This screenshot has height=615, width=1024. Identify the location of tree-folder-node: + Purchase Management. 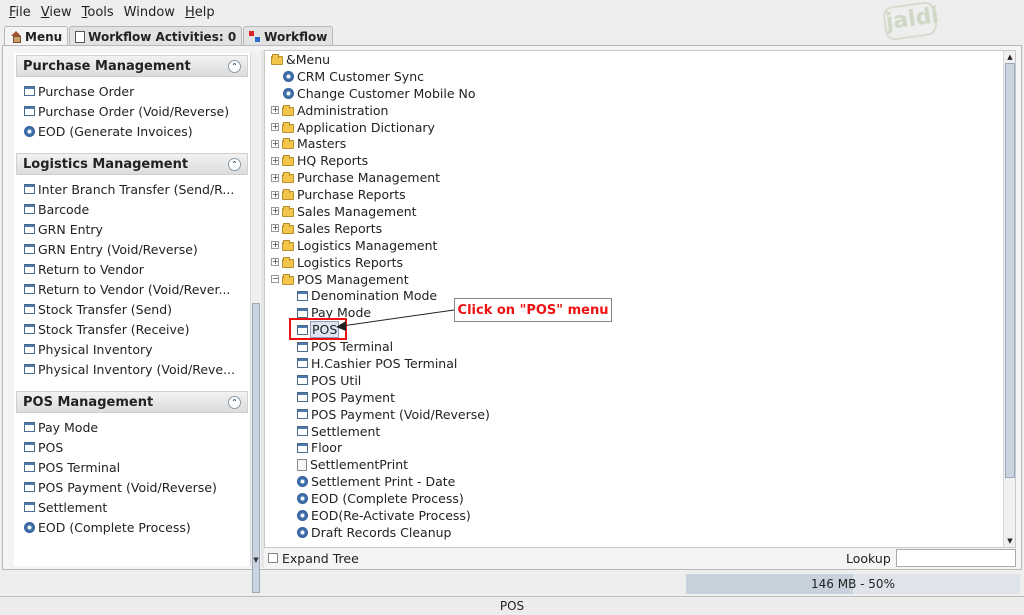
(634, 177).